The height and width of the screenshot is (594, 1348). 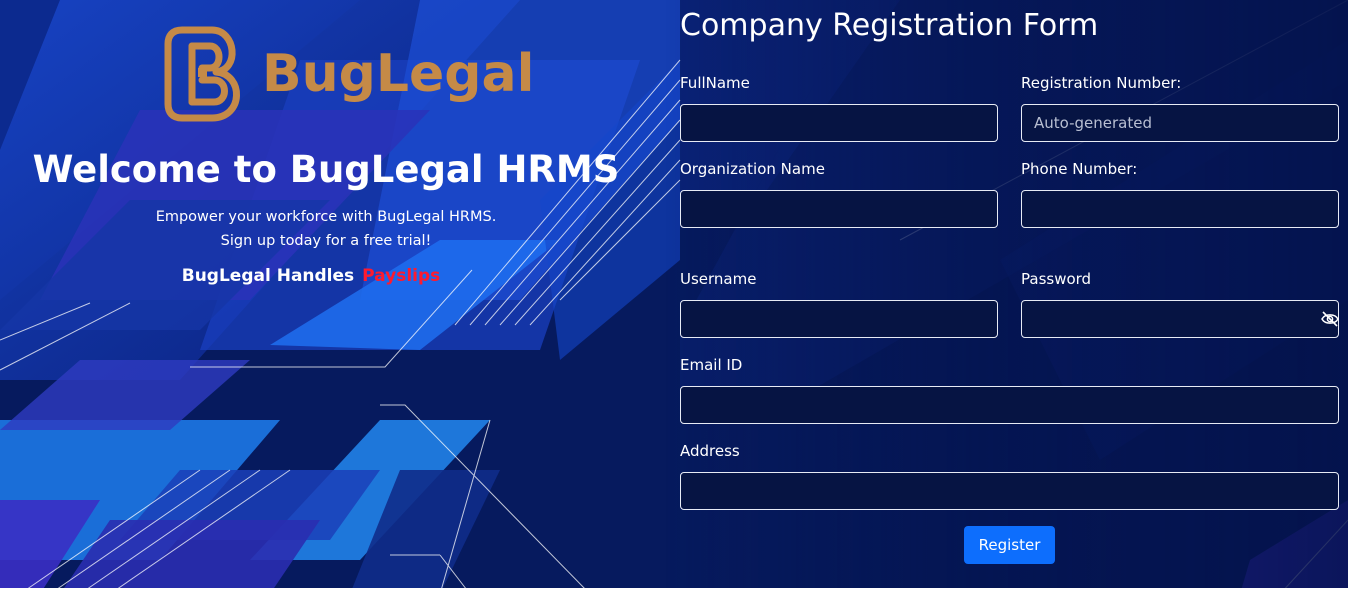 I want to click on form-title: Company Registration Form, so click(x=889, y=25).